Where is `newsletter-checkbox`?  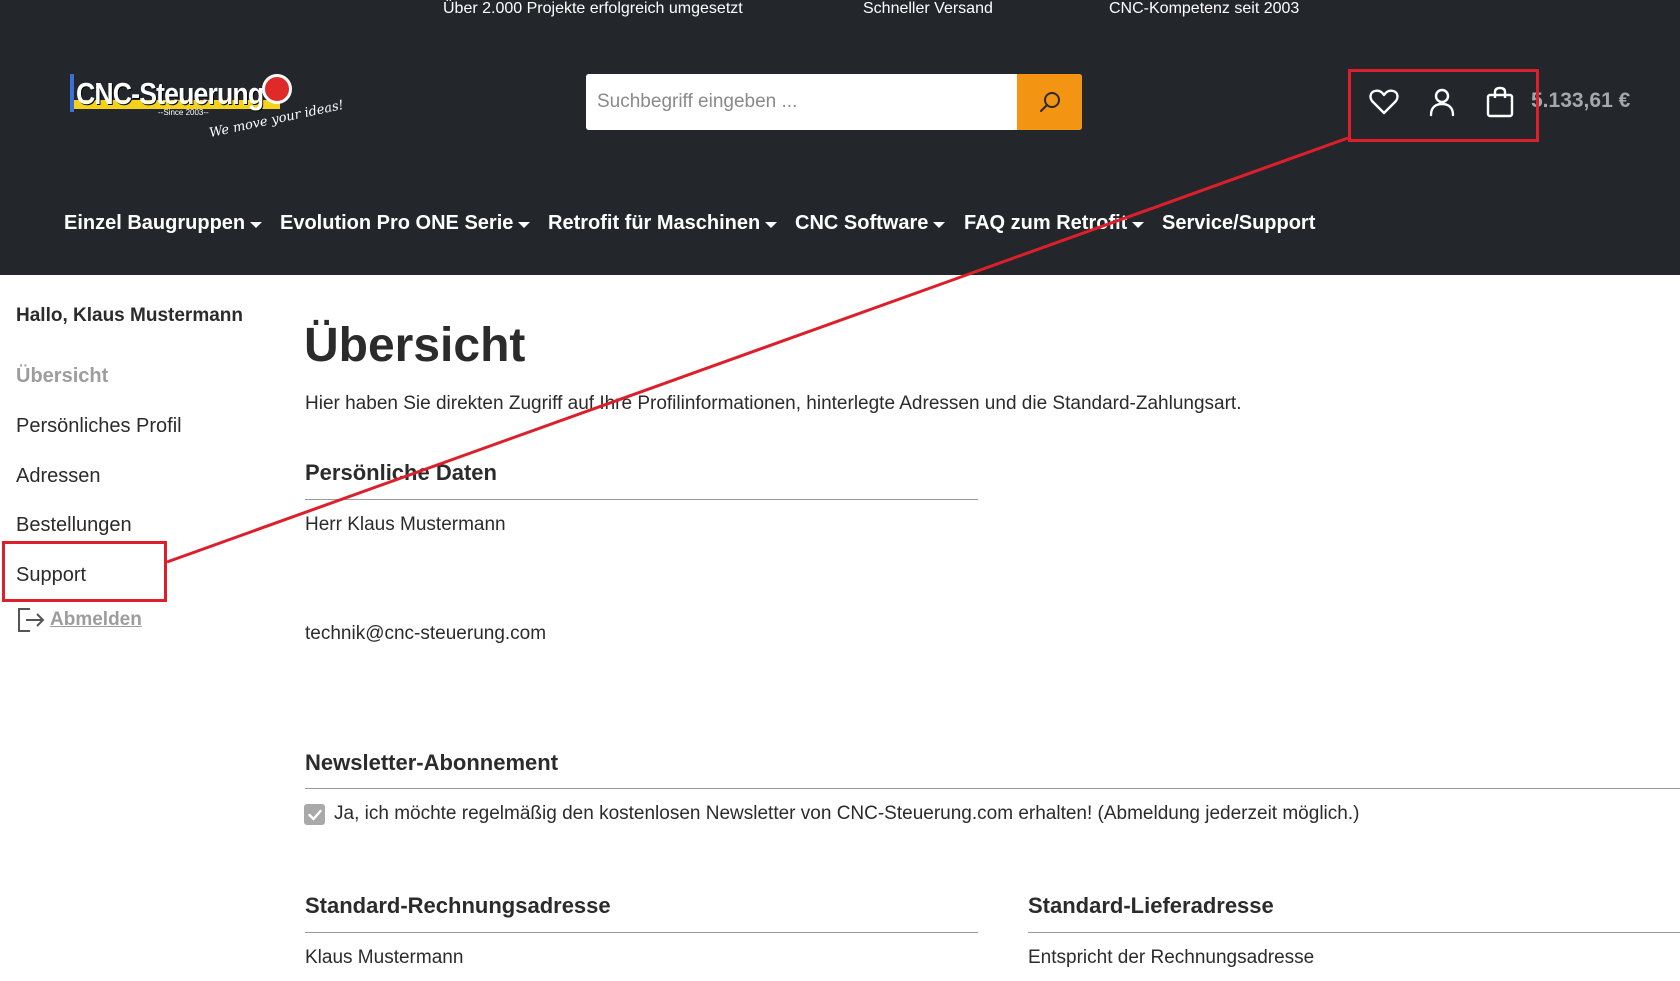 newsletter-checkbox is located at coordinates (314, 814).